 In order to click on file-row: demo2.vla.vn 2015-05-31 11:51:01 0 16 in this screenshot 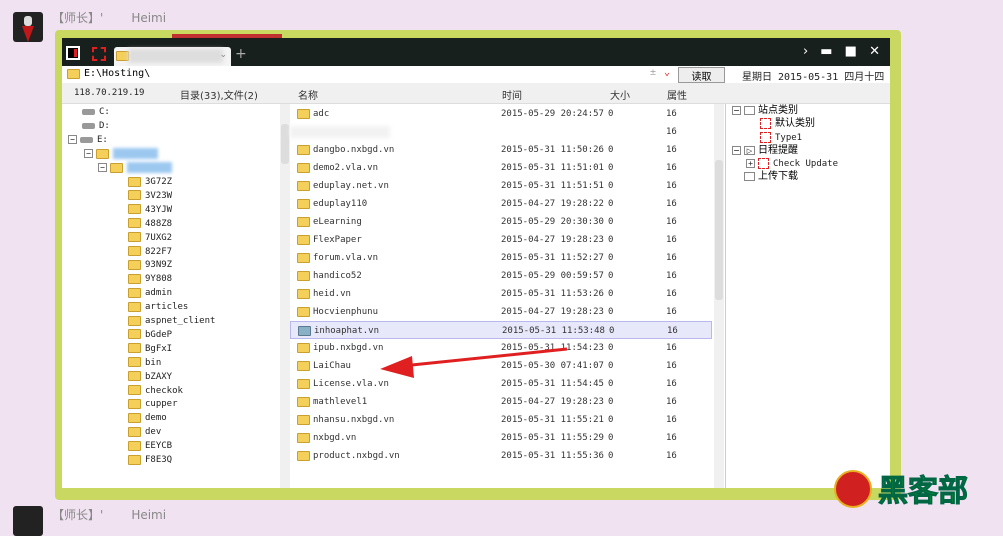, I will do `click(501, 168)`.